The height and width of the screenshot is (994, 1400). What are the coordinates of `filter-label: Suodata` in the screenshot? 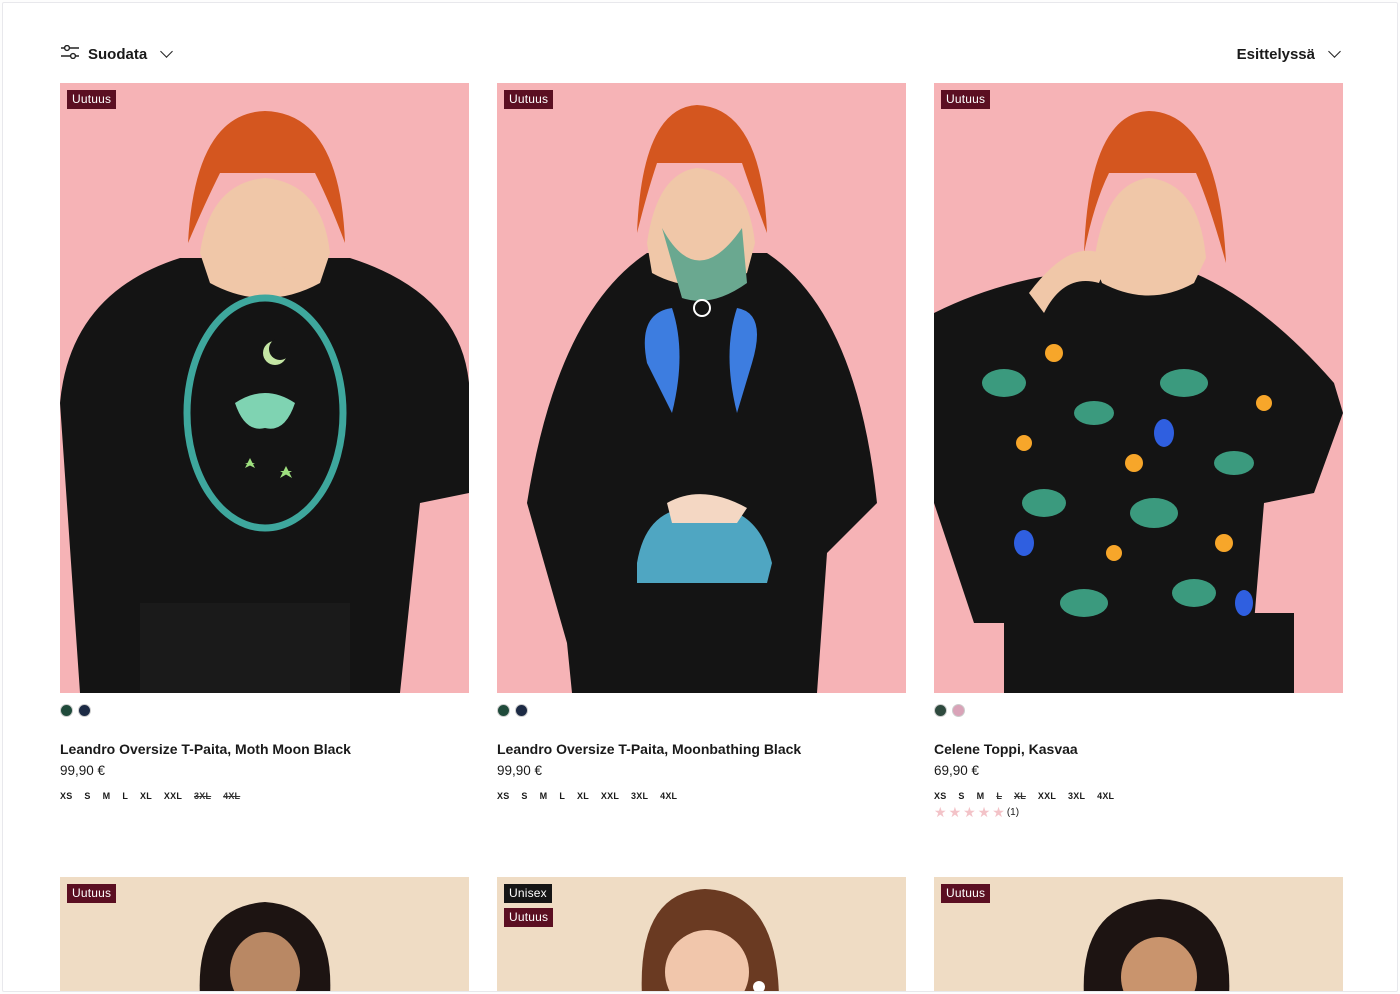 It's located at (118, 54).